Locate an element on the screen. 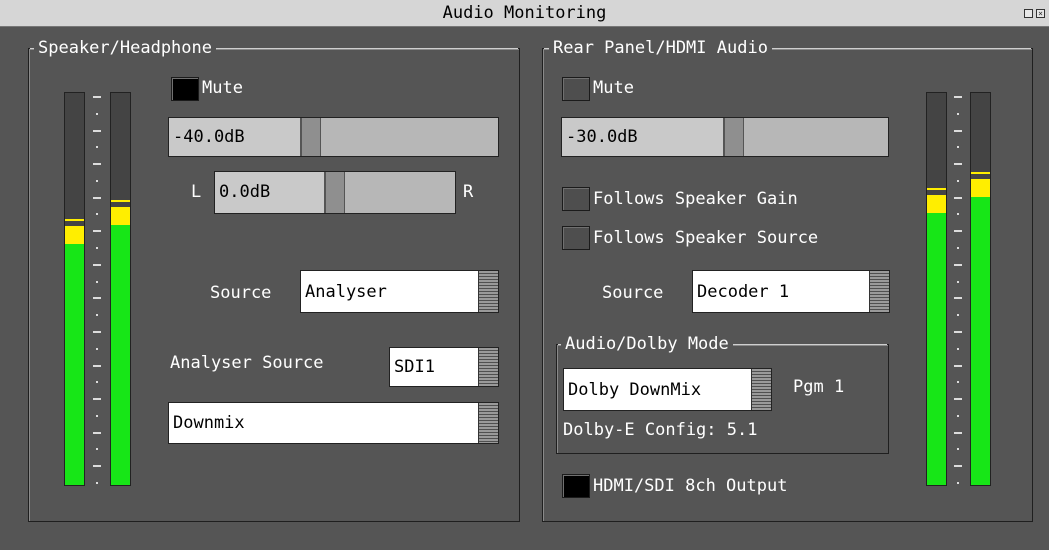 This screenshot has height=550, width=1049. rear-mute-label: Mute is located at coordinates (613, 88).